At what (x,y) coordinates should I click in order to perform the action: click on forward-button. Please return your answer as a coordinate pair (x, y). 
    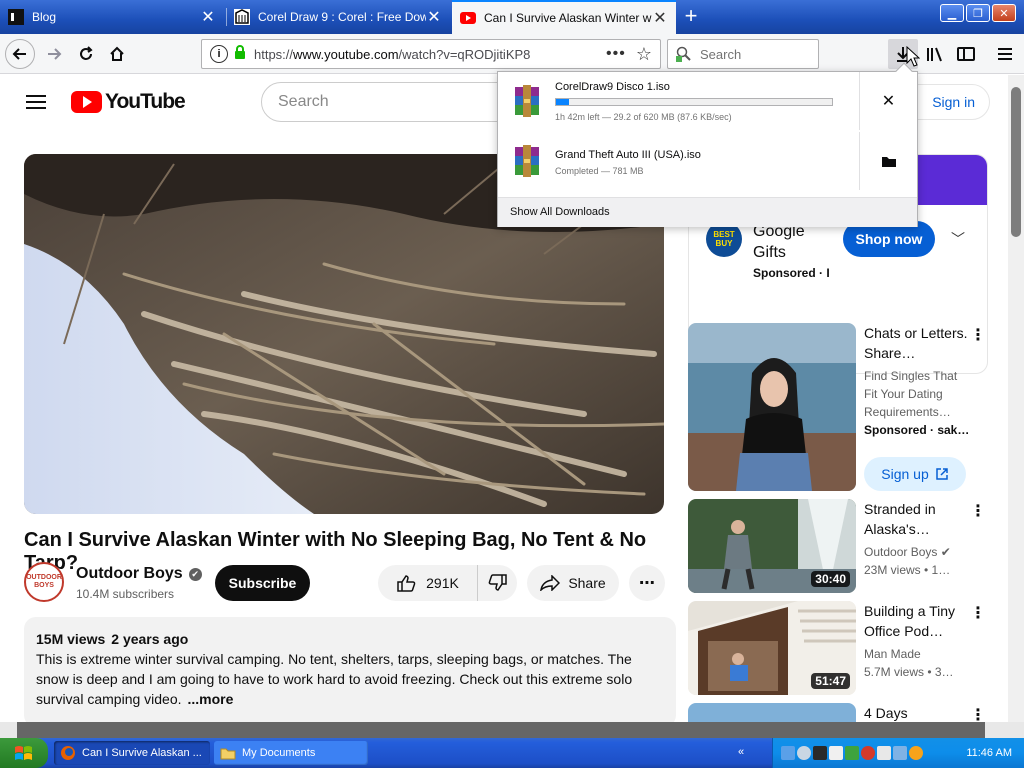
    Looking at the image, I should click on (54, 54).